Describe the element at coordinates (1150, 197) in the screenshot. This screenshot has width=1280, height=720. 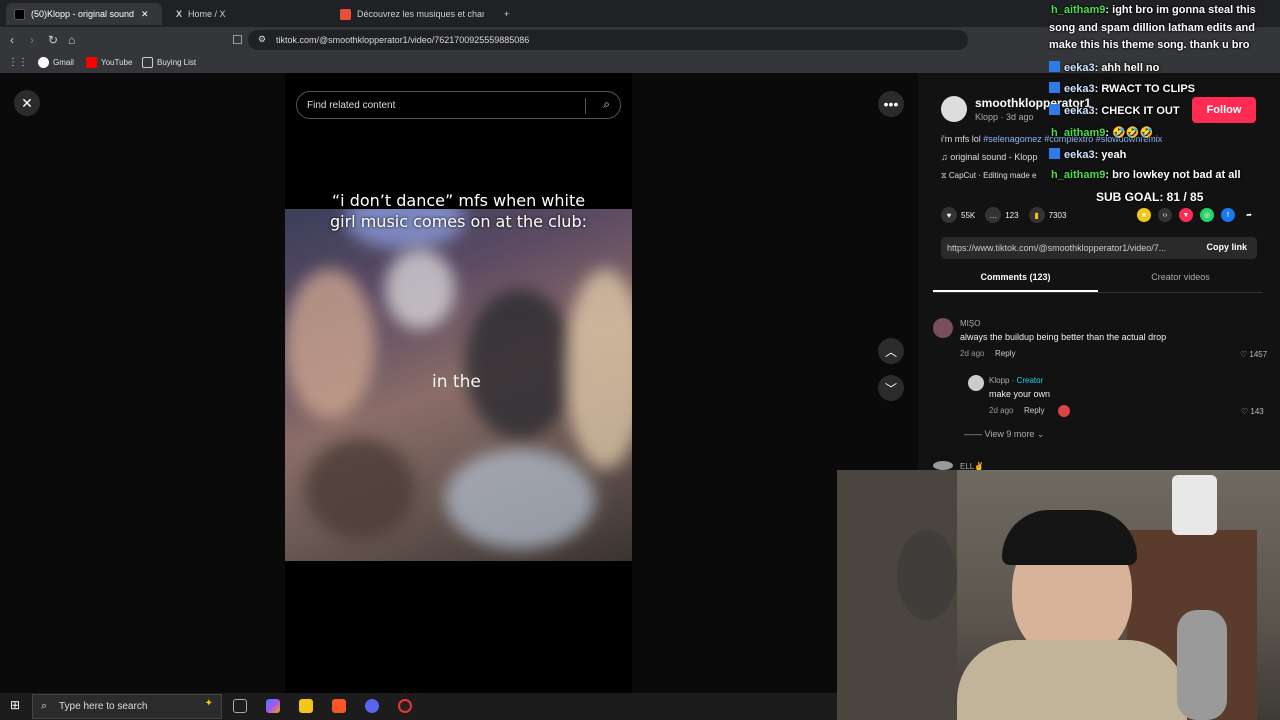
I see `sub-goal: SUB GOAL: 81 / 85` at that location.